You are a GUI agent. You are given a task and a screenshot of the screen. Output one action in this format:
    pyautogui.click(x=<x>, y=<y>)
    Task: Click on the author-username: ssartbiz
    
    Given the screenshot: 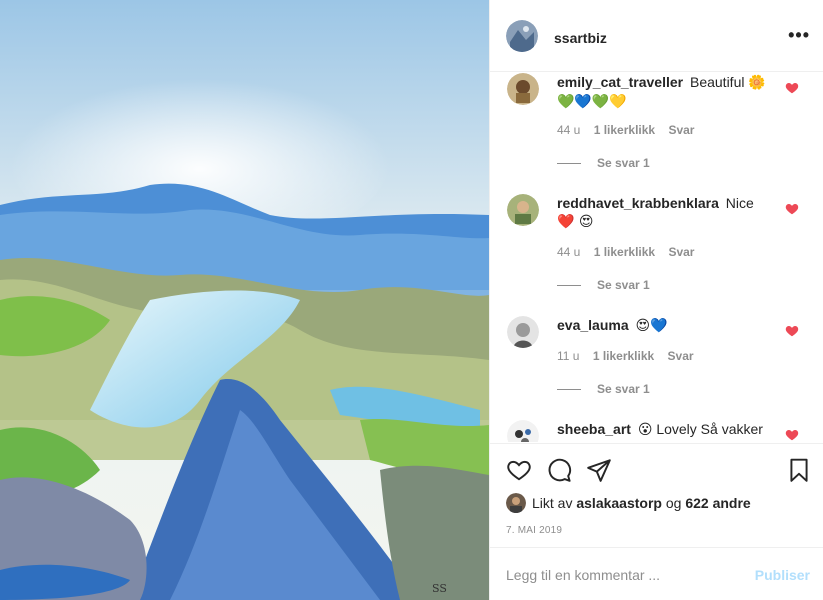 What is the action you would take?
    pyautogui.click(x=580, y=38)
    